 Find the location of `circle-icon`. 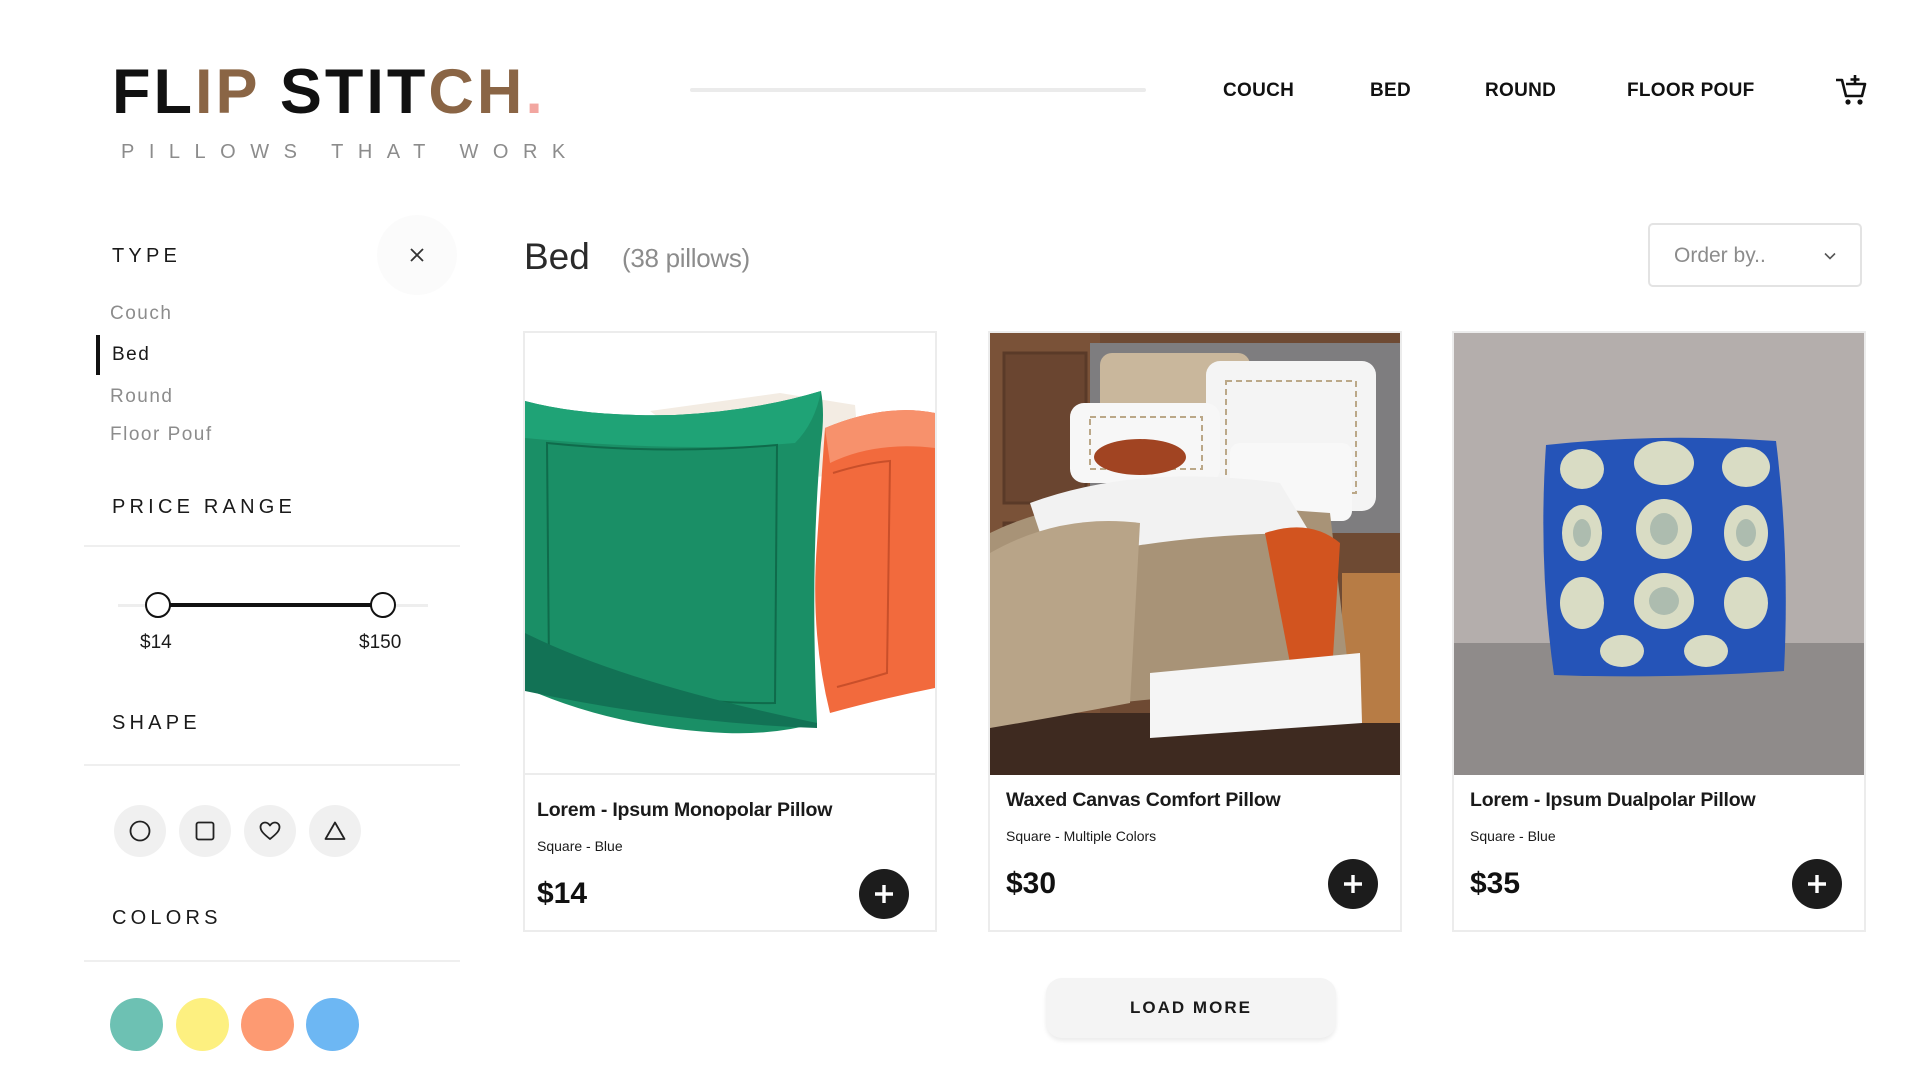

circle-icon is located at coordinates (140, 831).